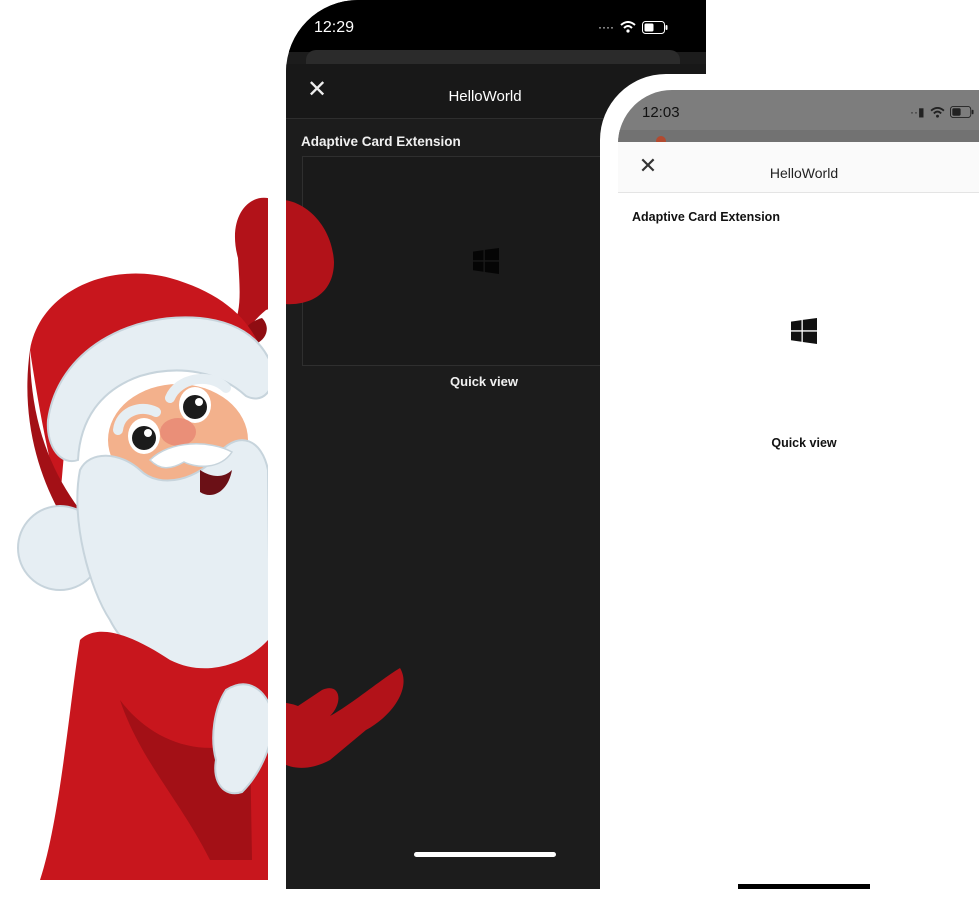 Image resolution: width=979 pixels, height=904 pixels. I want to click on signal-icon: ····, so click(606, 27).